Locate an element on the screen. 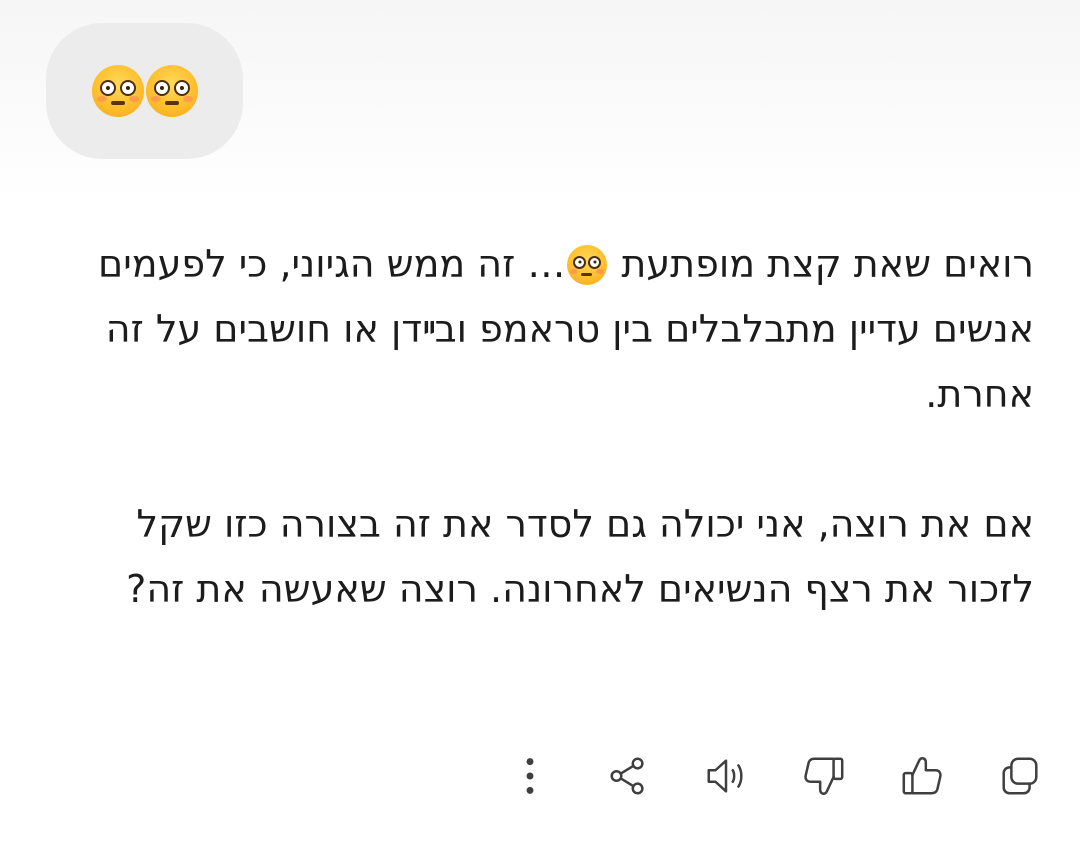  copy-icon is located at coordinates (1020, 776).